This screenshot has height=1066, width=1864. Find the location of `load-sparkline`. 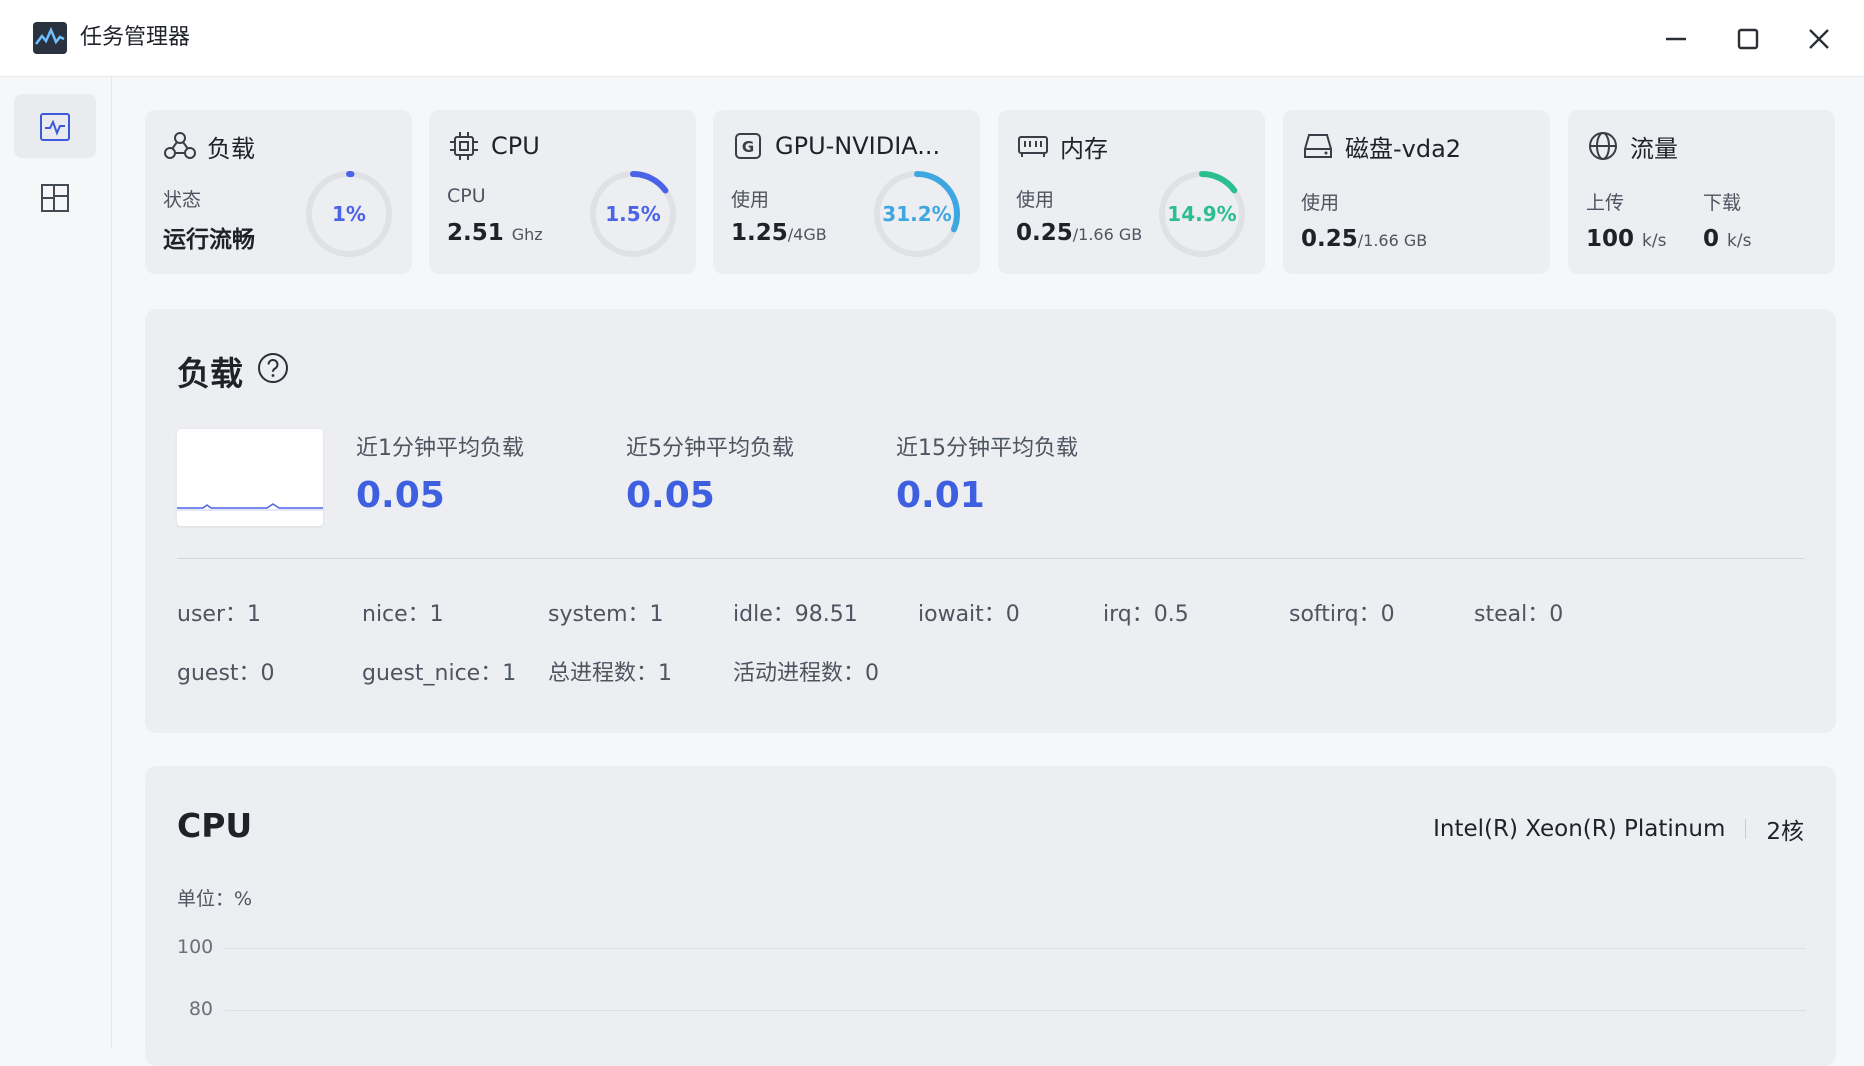

load-sparkline is located at coordinates (250, 477).